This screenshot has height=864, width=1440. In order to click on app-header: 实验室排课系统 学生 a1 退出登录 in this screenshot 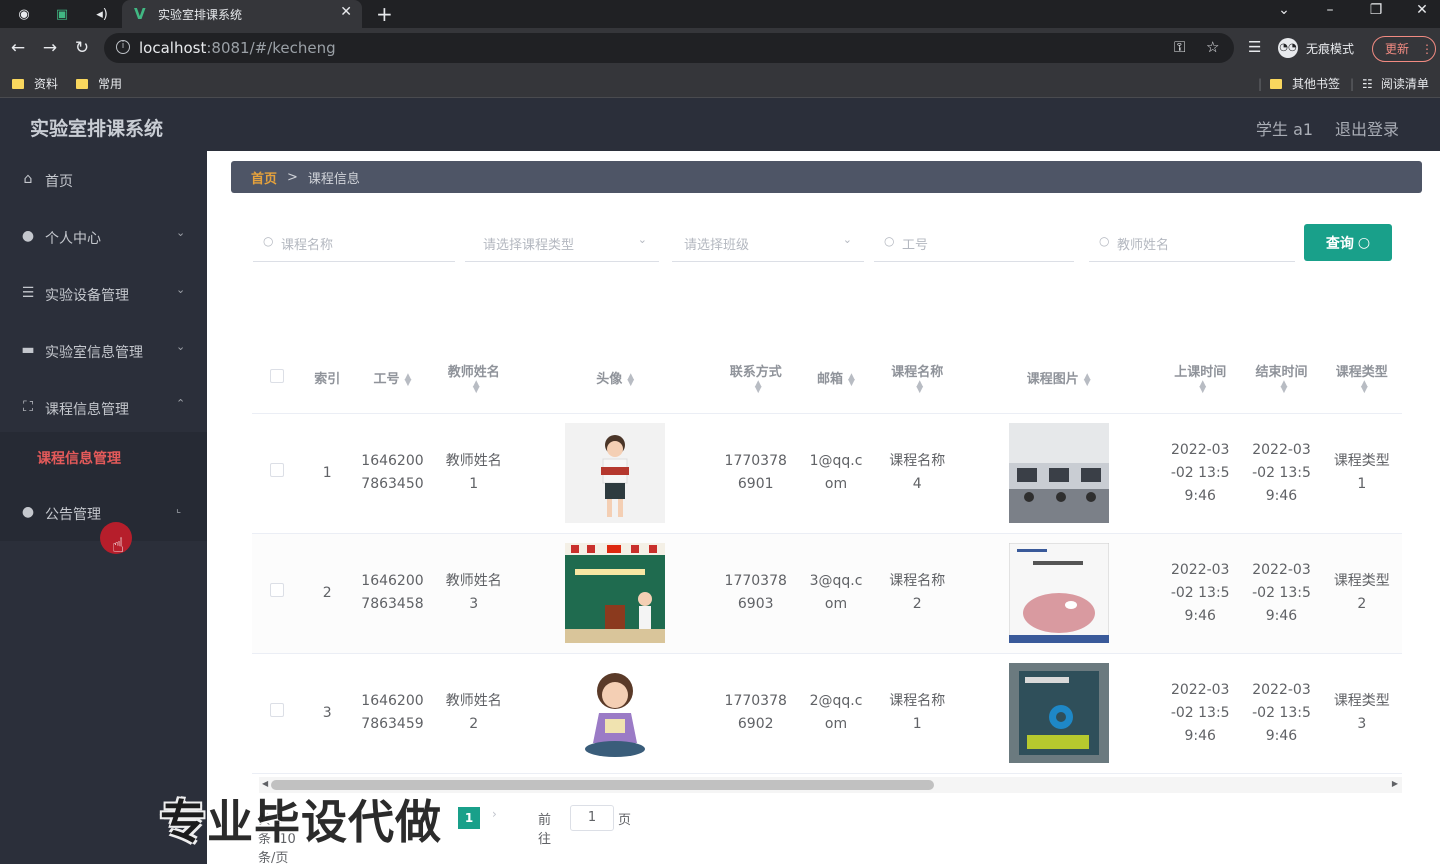, I will do `click(720, 125)`.